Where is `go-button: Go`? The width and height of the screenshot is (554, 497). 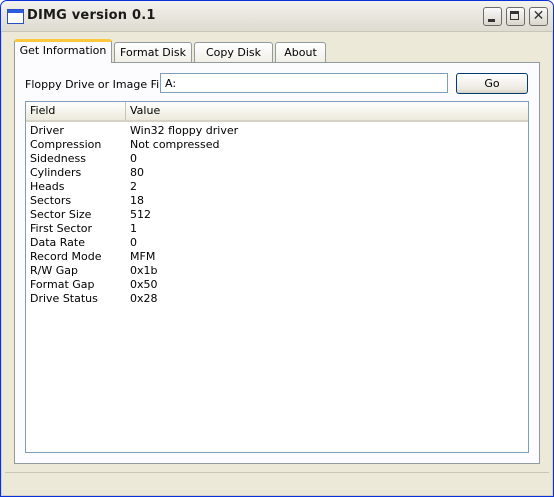
go-button: Go is located at coordinates (492, 83).